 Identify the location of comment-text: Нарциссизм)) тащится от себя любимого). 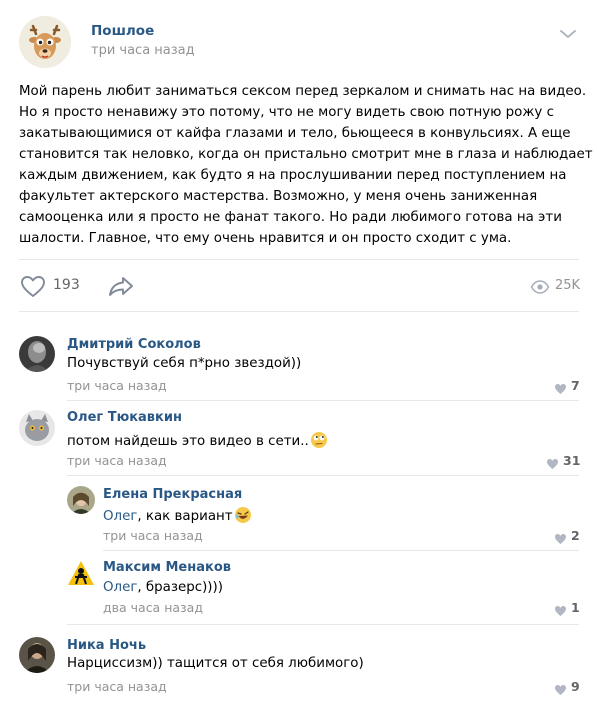
(215, 663).